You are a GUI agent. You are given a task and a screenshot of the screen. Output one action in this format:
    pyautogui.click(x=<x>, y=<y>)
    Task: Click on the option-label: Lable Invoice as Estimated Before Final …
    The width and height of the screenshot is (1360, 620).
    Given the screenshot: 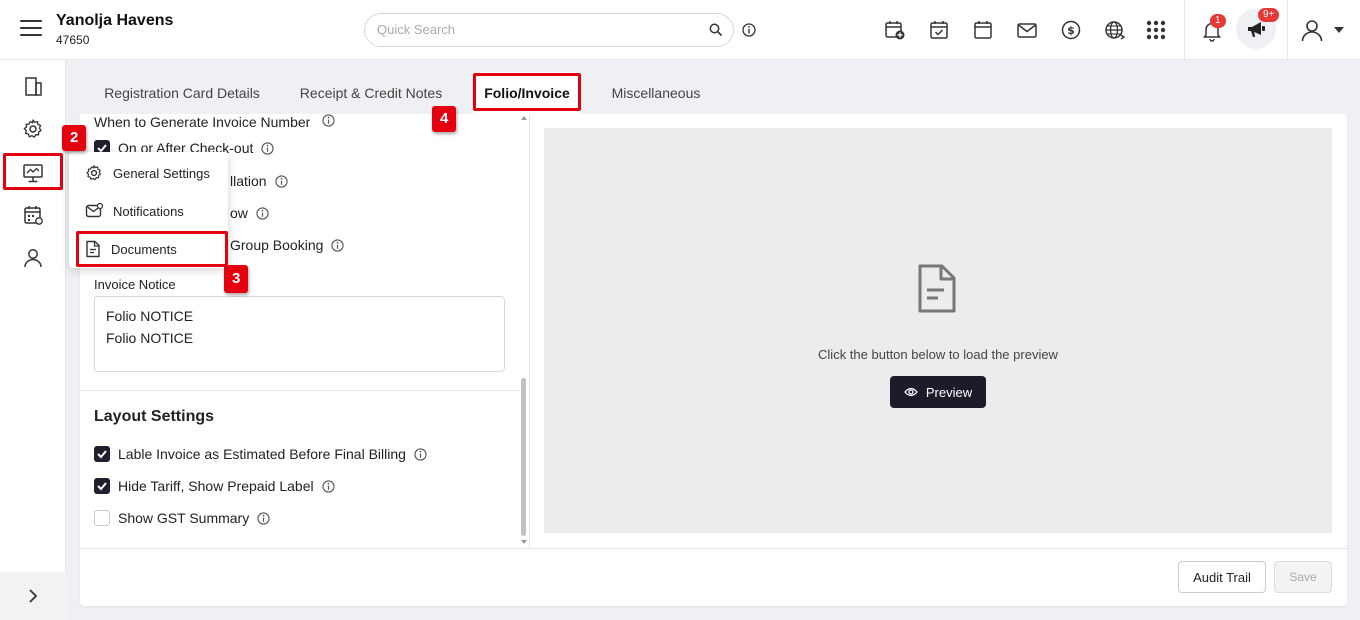 What is the action you would take?
    pyautogui.click(x=262, y=454)
    